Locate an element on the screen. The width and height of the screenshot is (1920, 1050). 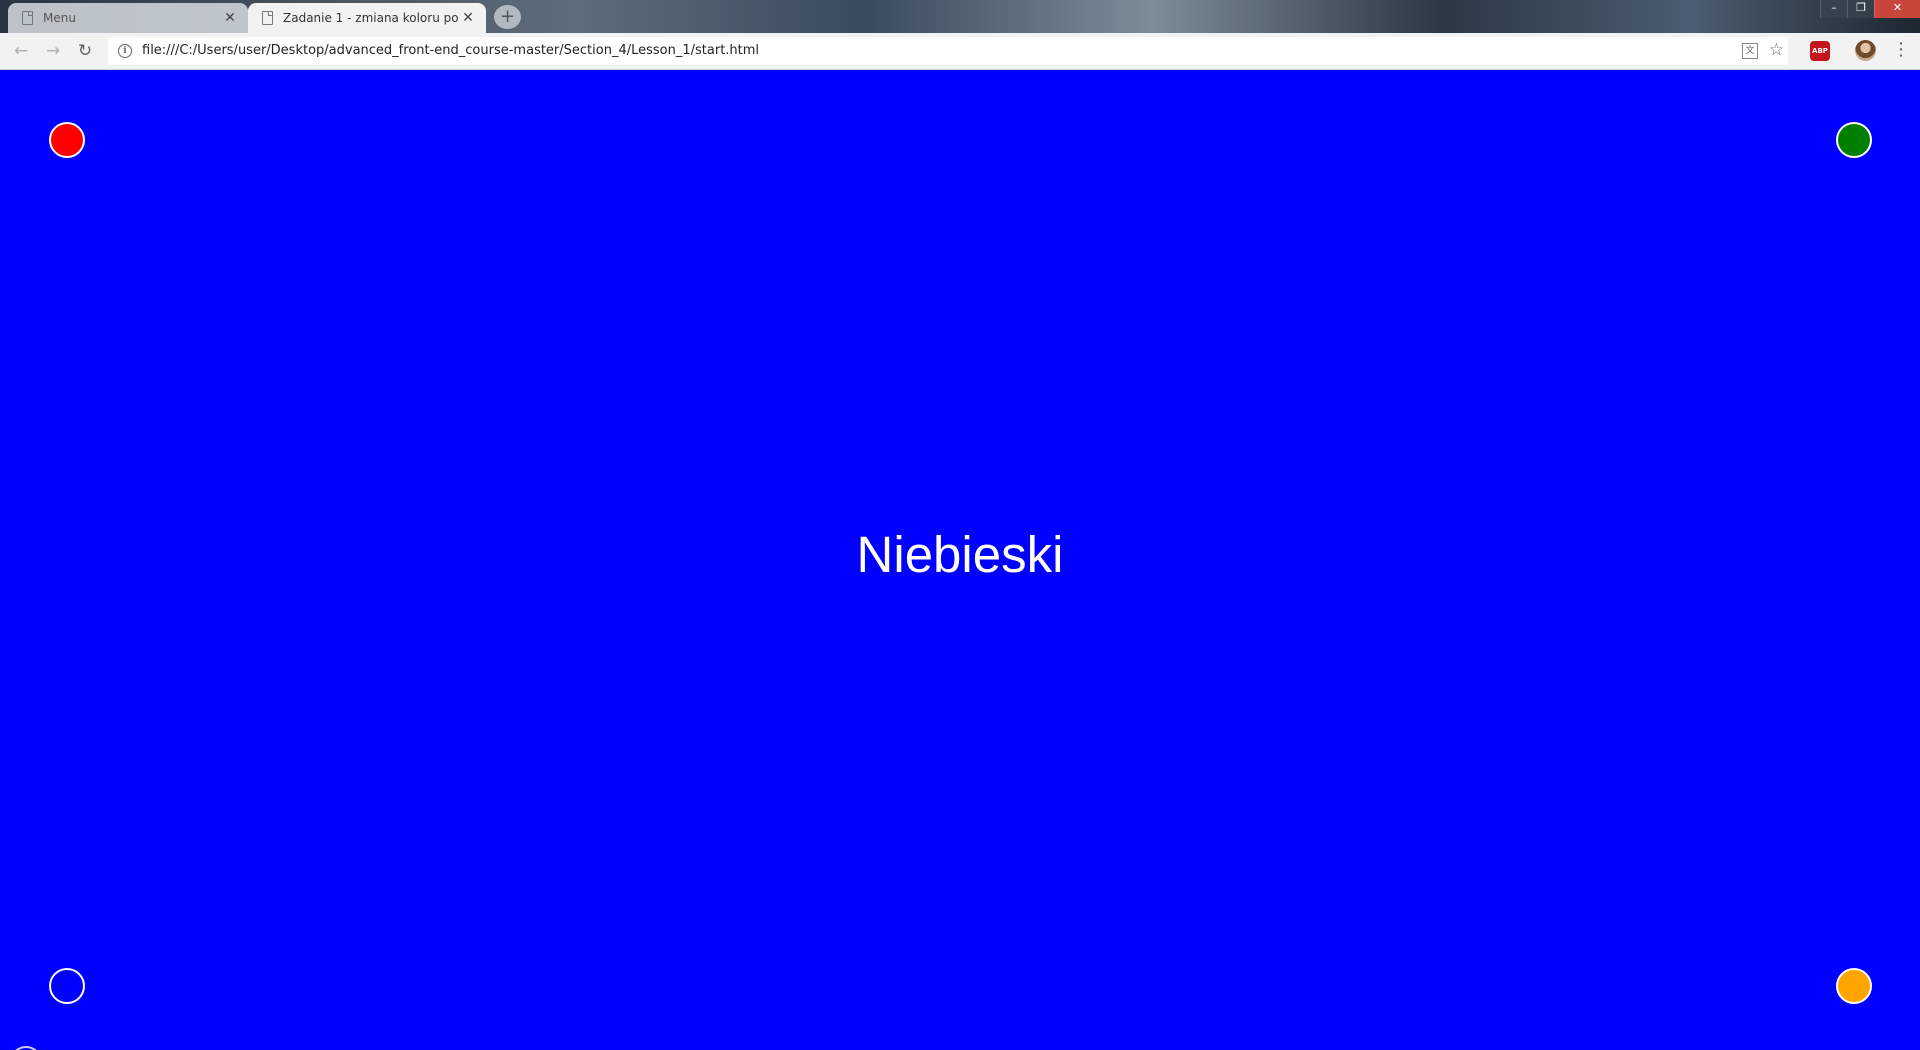
bookmark-star-icon: ☆ is located at coordinates (1776, 50).